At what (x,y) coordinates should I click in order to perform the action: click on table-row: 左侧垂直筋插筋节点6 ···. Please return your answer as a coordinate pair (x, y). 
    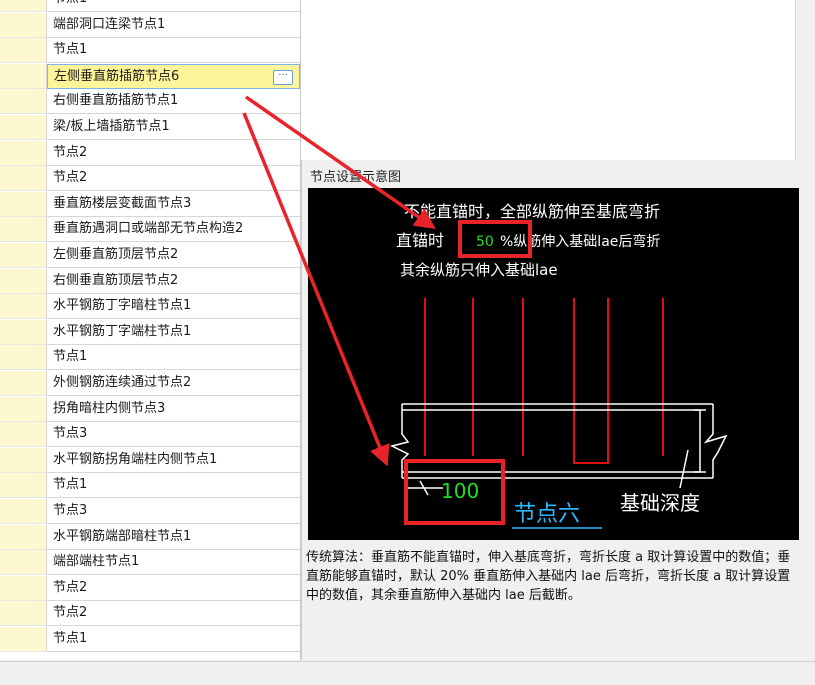
    Looking at the image, I should click on (150, 76).